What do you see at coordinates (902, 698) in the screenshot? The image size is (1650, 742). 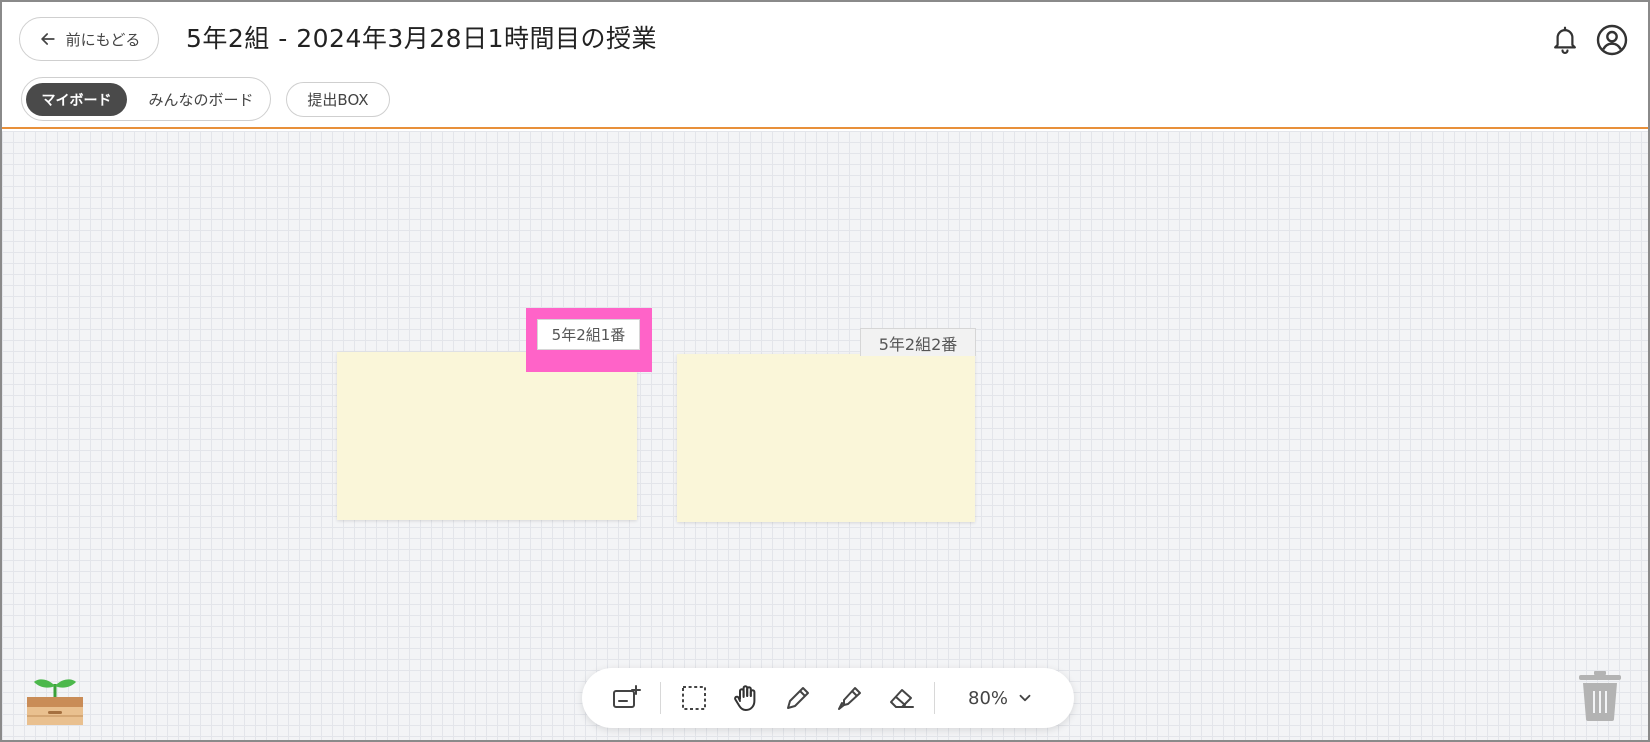 I see `eraser-icon` at bounding box center [902, 698].